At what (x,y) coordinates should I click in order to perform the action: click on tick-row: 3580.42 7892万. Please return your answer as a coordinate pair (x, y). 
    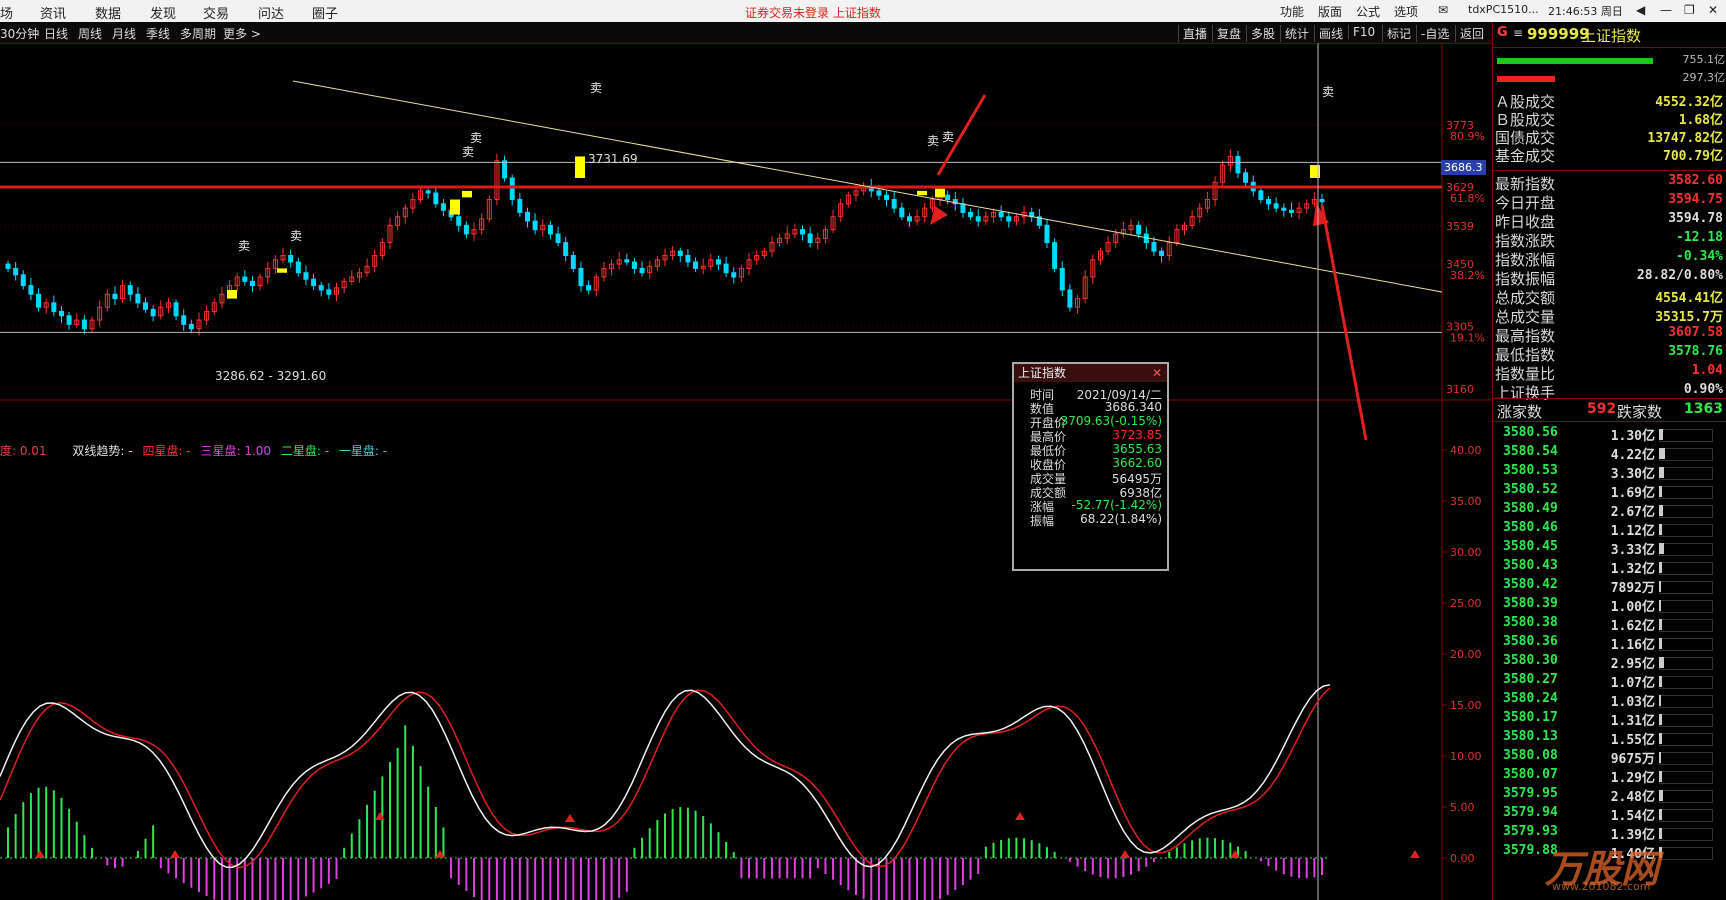
    Looking at the image, I should click on (1613, 586).